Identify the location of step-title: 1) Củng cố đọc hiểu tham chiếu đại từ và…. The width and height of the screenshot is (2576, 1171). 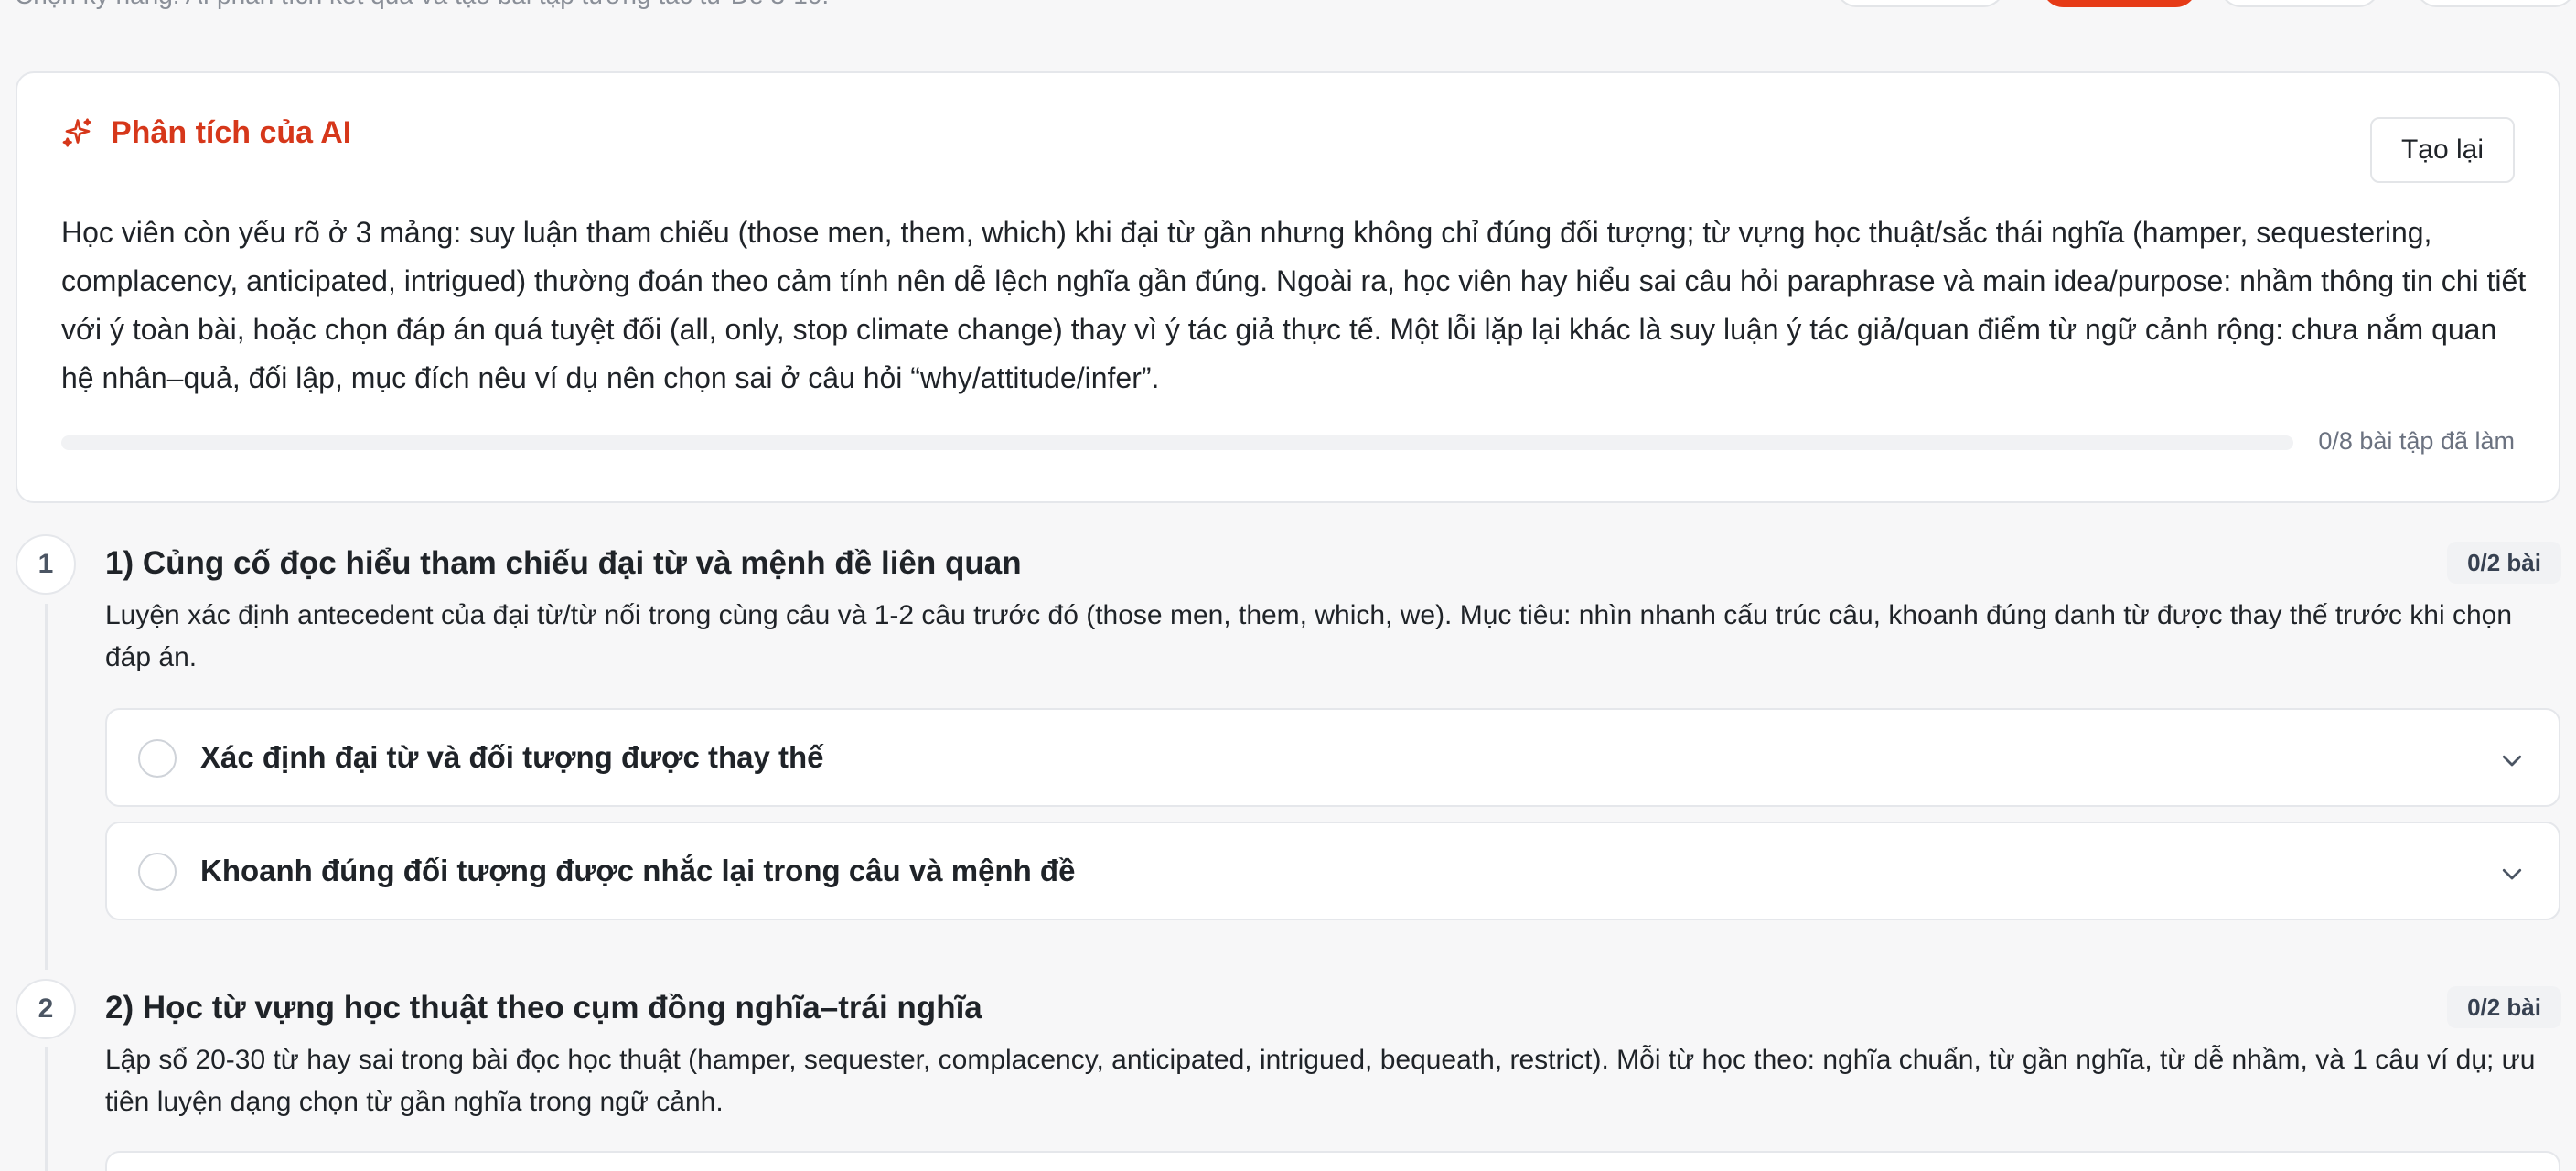
(563, 563).